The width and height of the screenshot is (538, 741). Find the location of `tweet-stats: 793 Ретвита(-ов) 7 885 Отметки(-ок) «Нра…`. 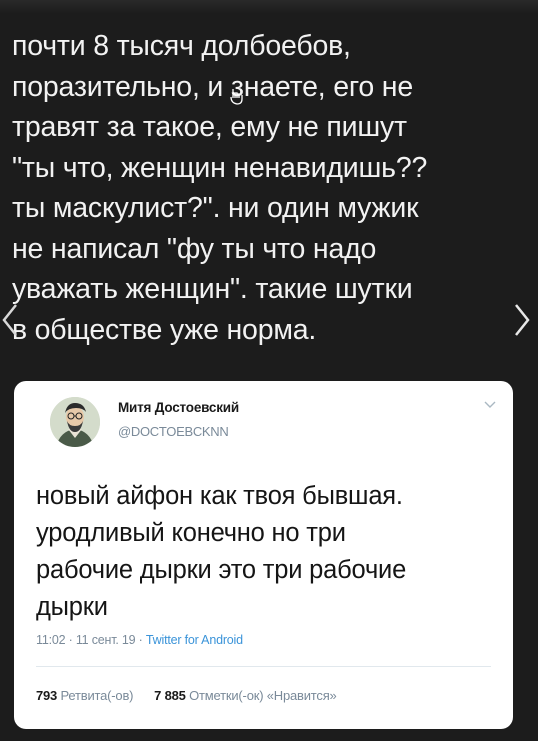

tweet-stats: 793 Ретвита(-ов) 7 885 Отметки(-ок) «Нра… is located at coordinates (186, 695).